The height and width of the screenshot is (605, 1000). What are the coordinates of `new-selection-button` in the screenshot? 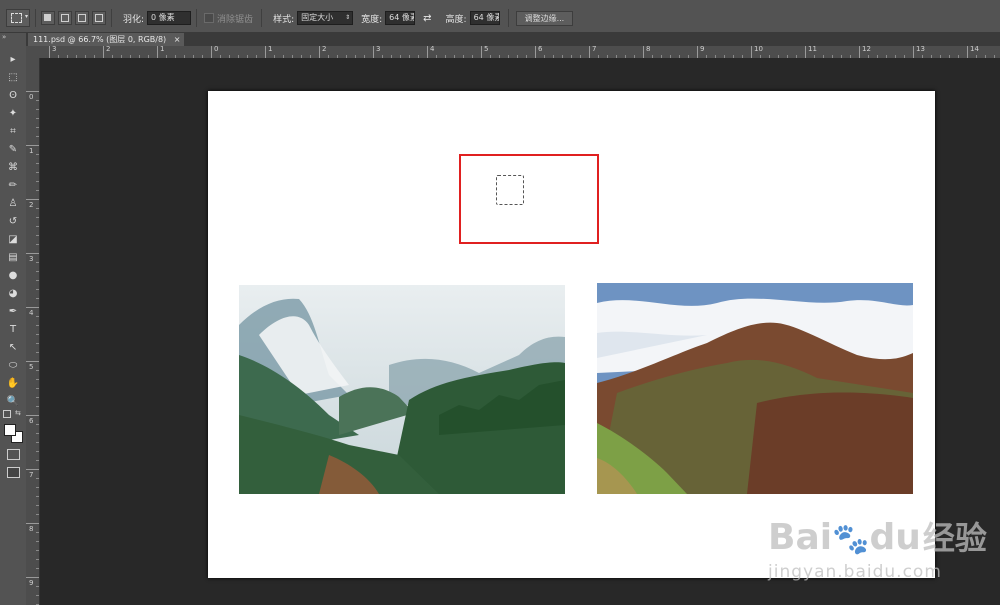 It's located at (48, 18).